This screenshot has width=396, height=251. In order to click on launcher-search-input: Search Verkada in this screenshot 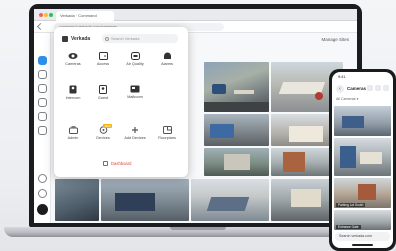, I will do `click(140, 38)`.